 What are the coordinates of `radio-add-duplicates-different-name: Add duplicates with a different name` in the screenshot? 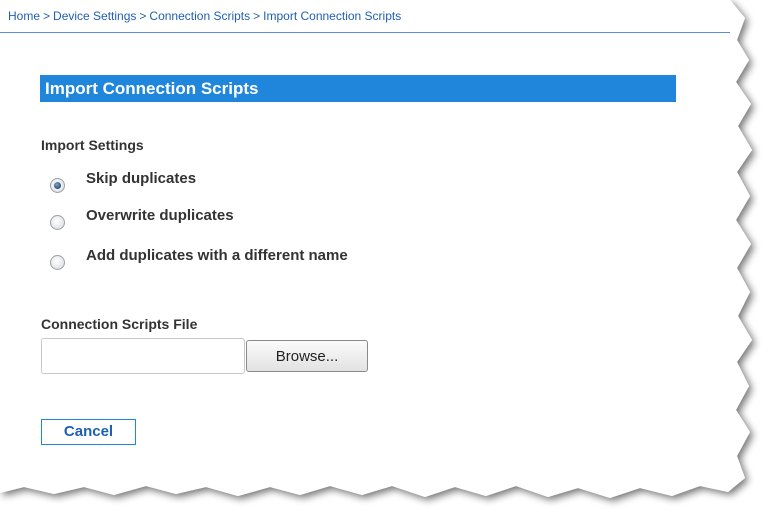 It's located at (199, 258).